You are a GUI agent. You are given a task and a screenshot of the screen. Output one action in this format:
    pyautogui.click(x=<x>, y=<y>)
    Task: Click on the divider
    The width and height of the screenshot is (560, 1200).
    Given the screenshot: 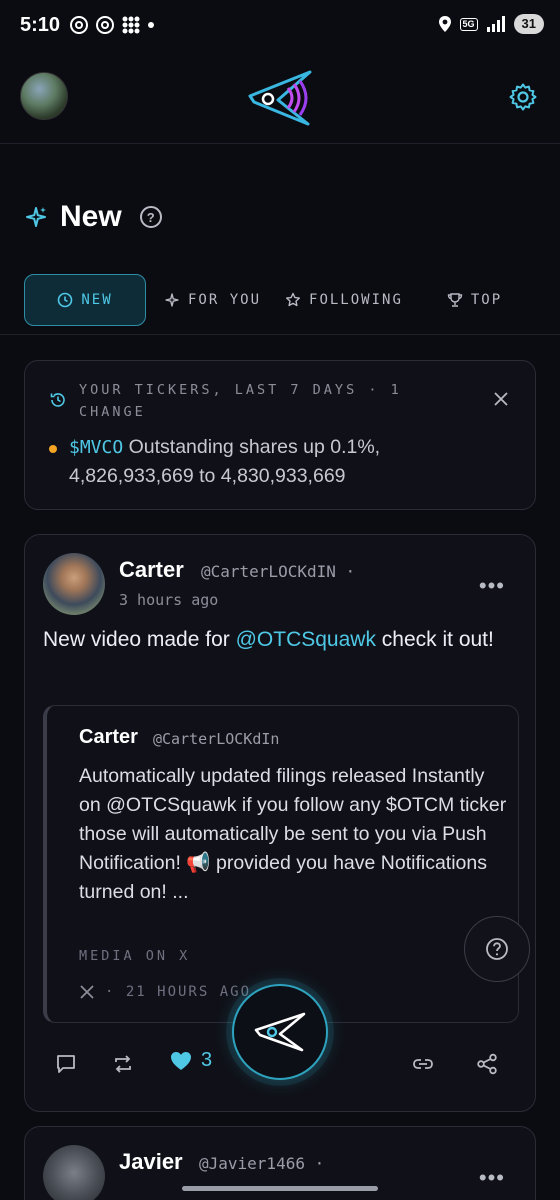 What is the action you would take?
    pyautogui.click(x=280, y=334)
    